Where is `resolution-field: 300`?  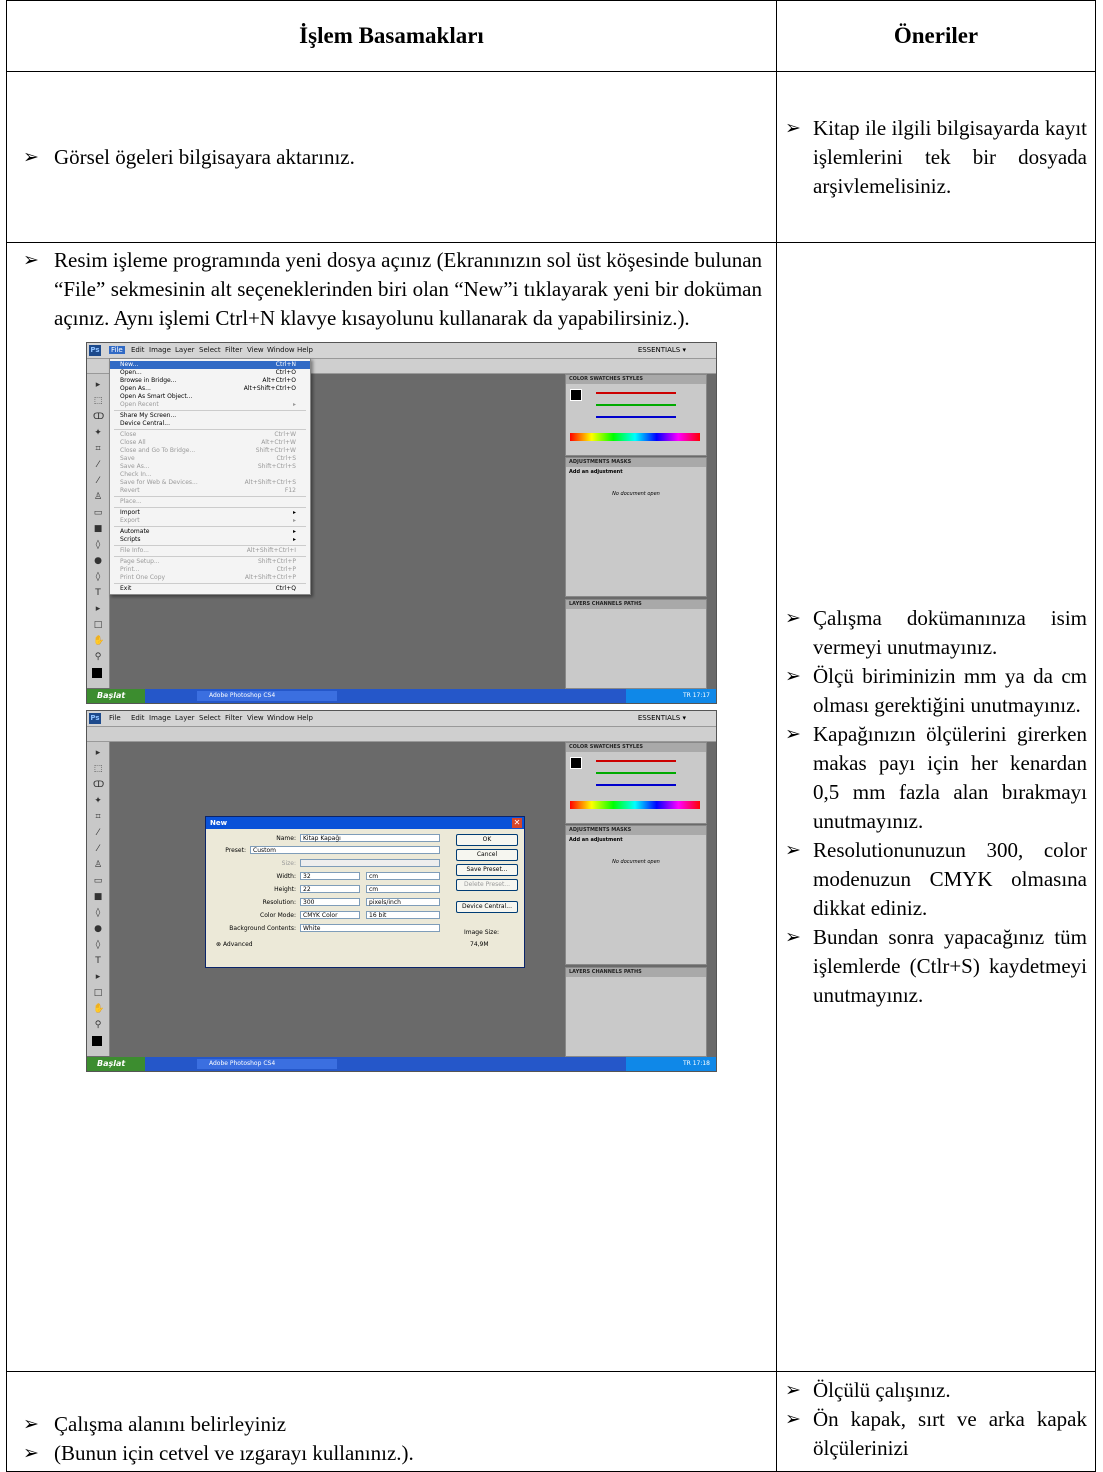 resolution-field: 300 is located at coordinates (330, 902).